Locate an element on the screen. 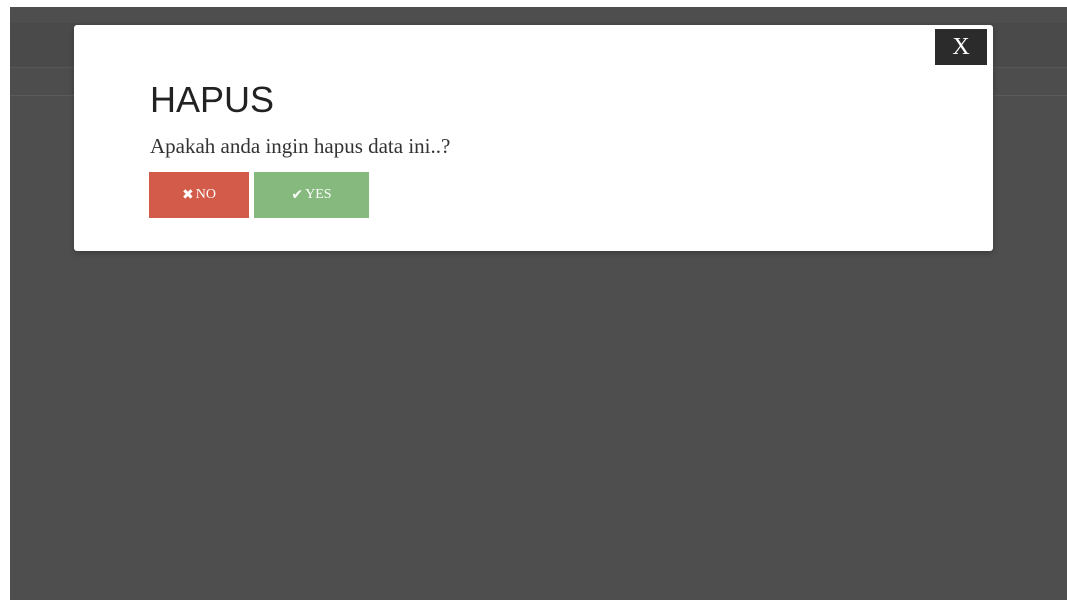  no-button-label: NO is located at coordinates (205, 194).